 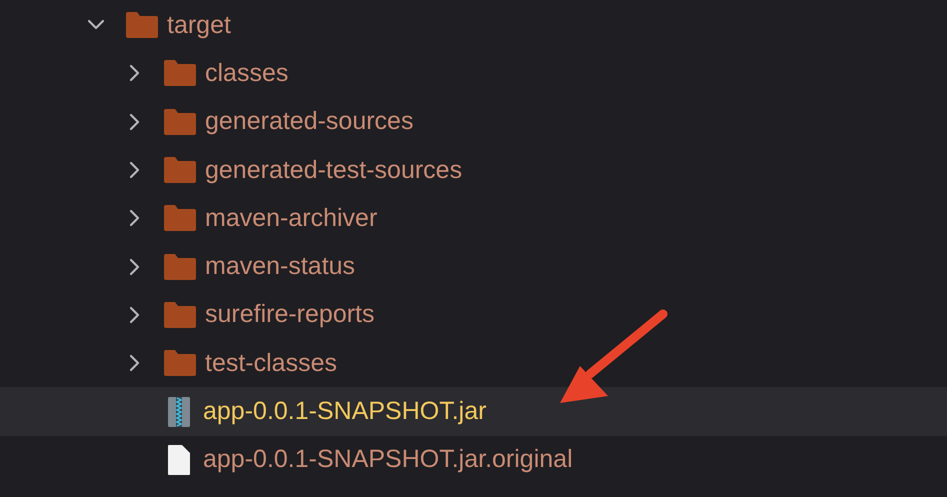 I want to click on file-icon, so click(x=179, y=459).